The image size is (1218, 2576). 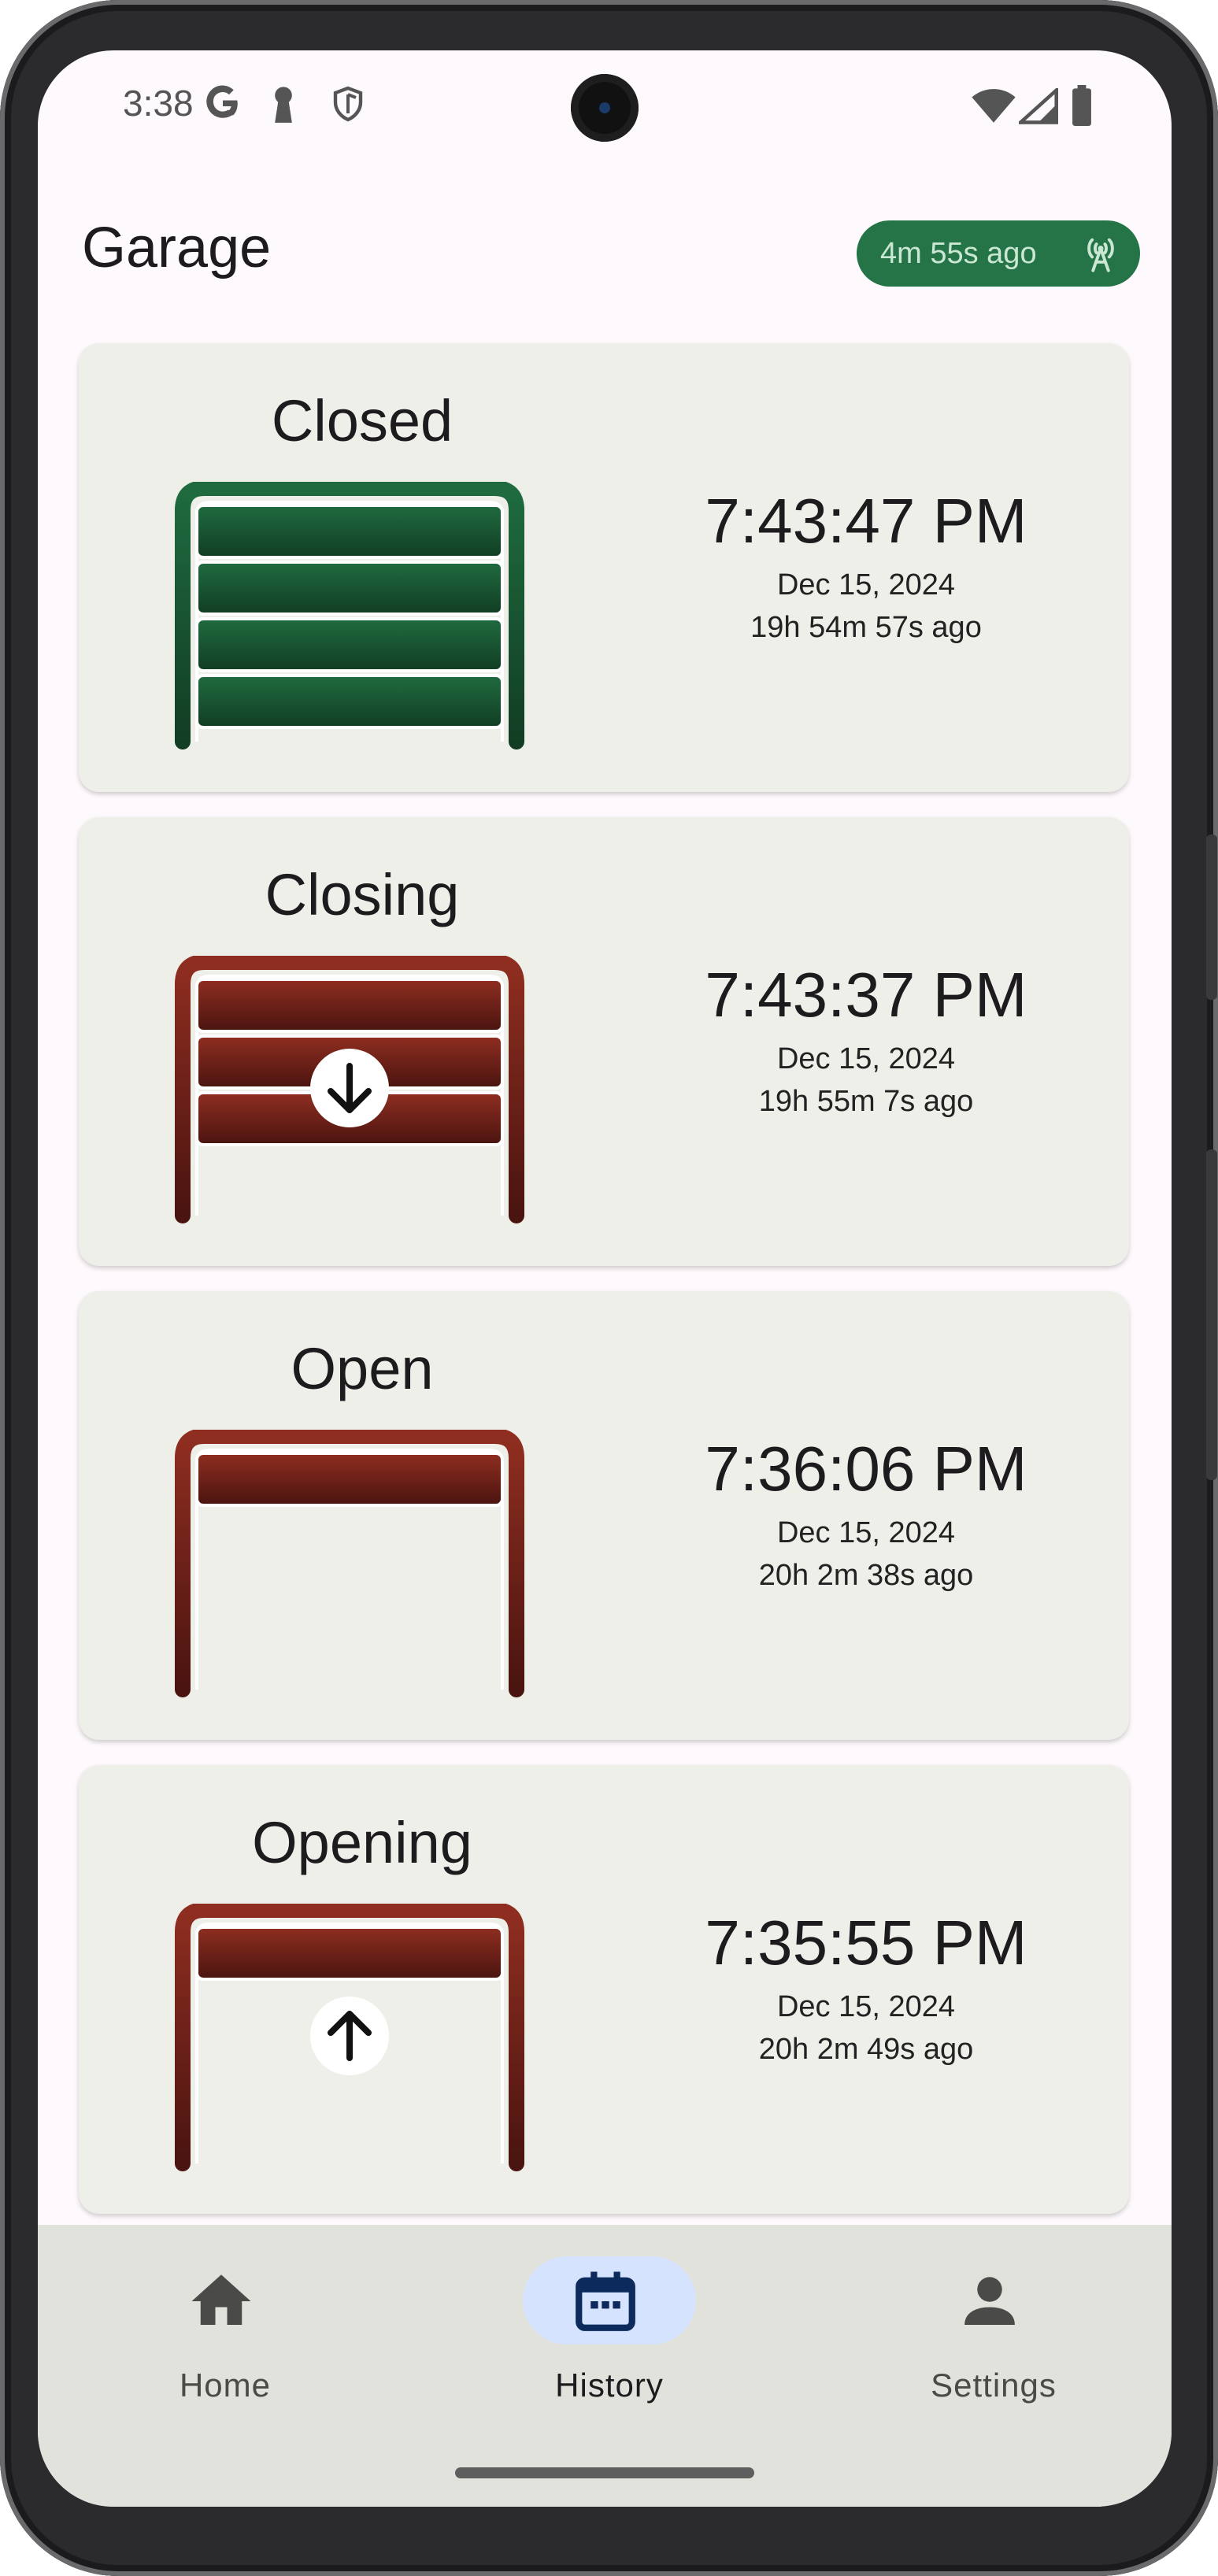 I want to click on shield-icon, so click(x=348, y=104).